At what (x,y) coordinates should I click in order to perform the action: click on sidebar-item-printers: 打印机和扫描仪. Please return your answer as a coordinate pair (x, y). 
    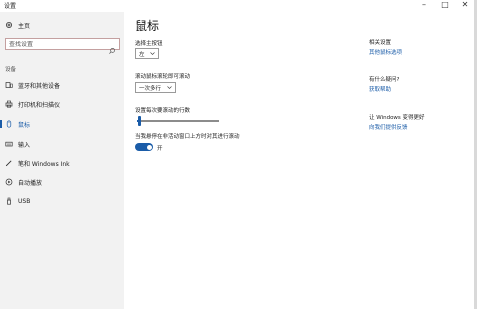
    Looking at the image, I should click on (62, 104).